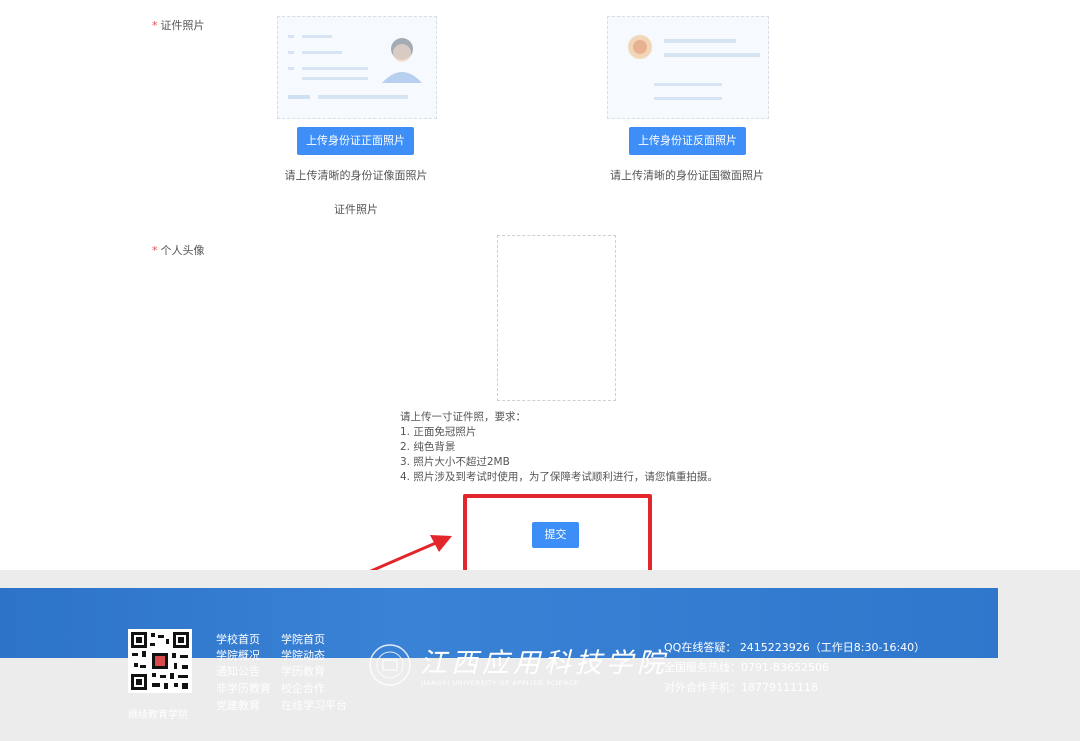 Image resolution: width=1080 pixels, height=741 pixels. What do you see at coordinates (500, 683) in the screenshot?
I see `university-name-en: JIANGXI UNIVERSITY OF APPLIED SCIENCE` at bounding box center [500, 683].